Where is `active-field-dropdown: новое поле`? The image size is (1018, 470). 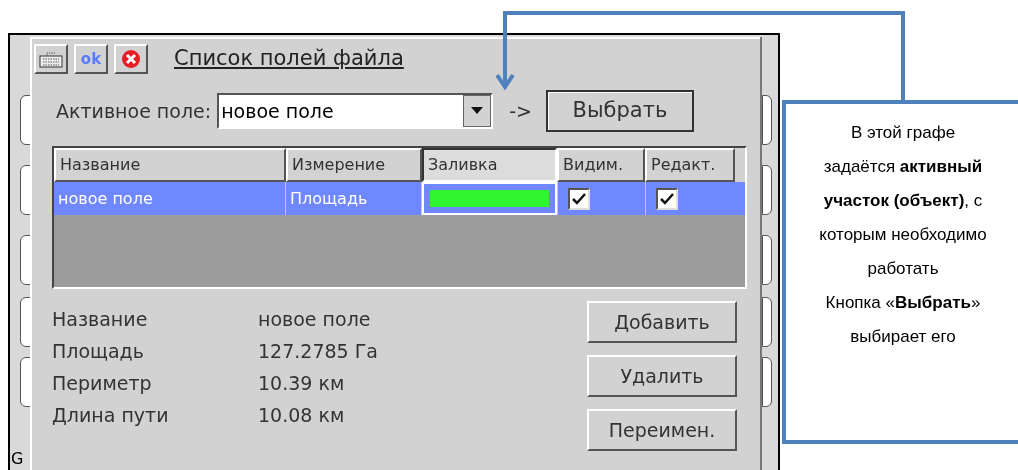
active-field-dropdown: новое поле is located at coordinates (355, 111).